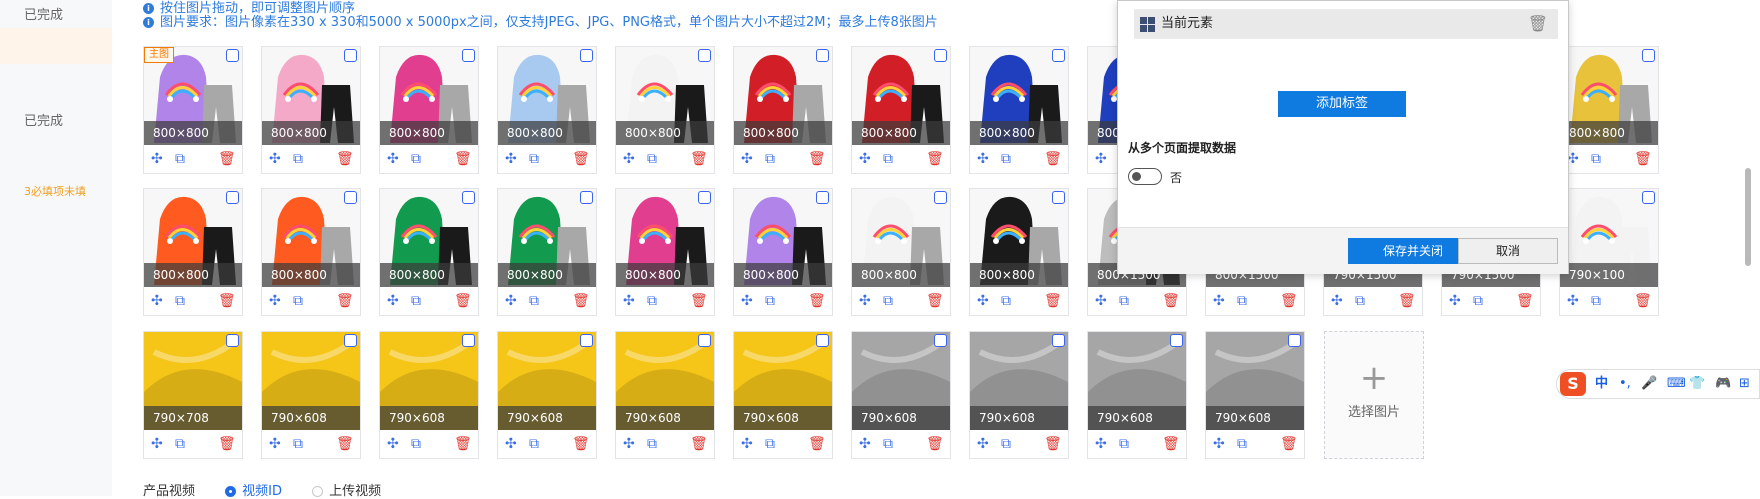  What do you see at coordinates (1538, 24) in the screenshot?
I see `trash-icon: 🗑` at bounding box center [1538, 24].